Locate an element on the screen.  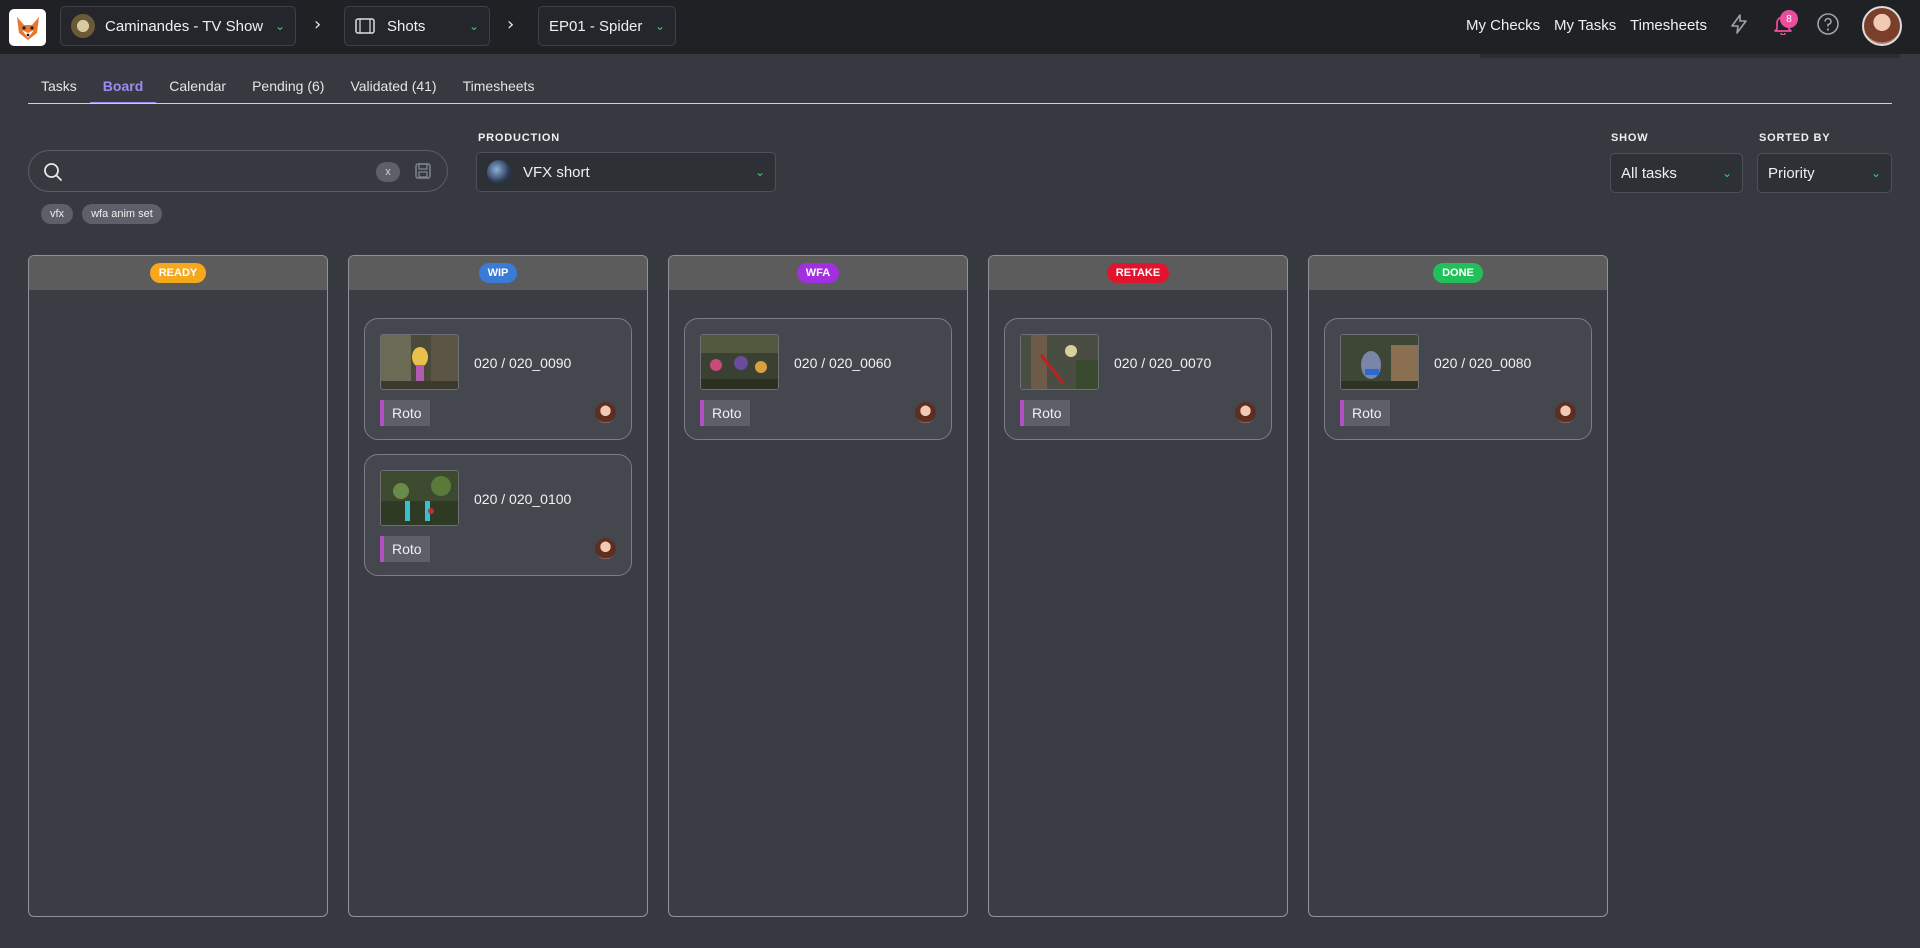
column-header: DONE is located at coordinates (1458, 273).